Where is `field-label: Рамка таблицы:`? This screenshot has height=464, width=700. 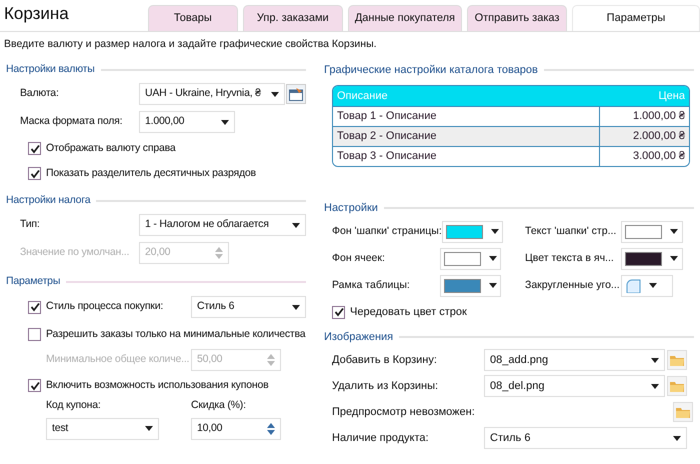 field-label: Рамка таблицы: is located at coordinates (371, 285).